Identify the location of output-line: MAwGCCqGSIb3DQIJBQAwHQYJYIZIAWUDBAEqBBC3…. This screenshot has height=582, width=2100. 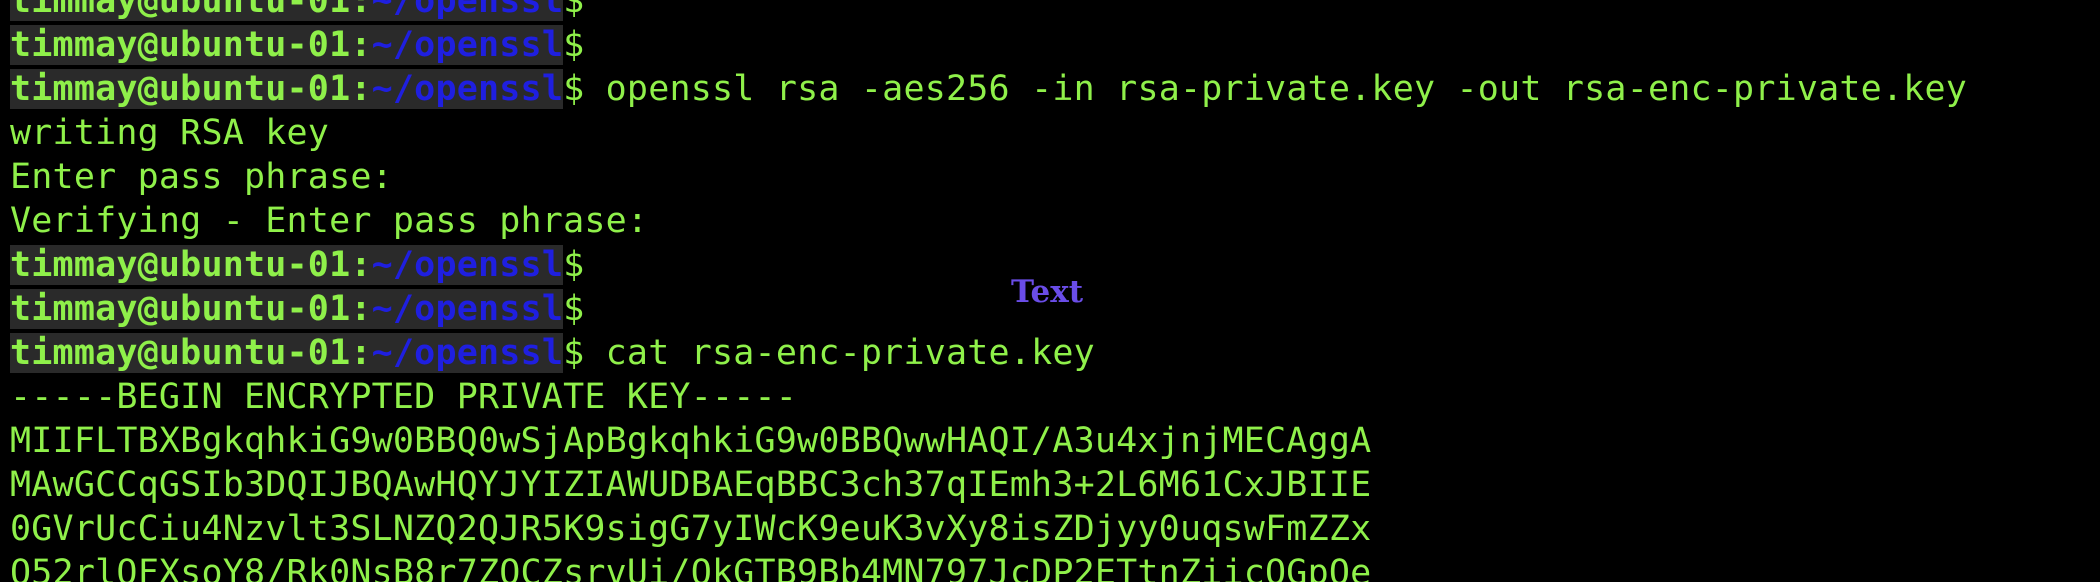
(1050, 485).